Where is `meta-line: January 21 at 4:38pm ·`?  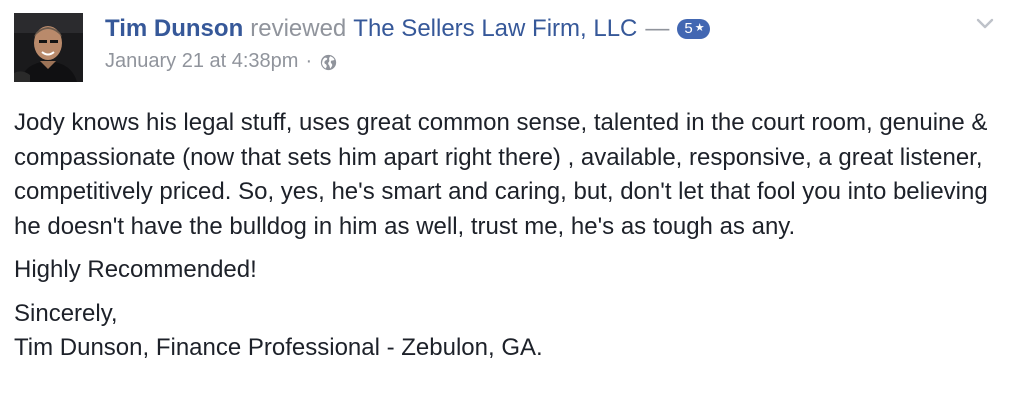
meta-line: January 21 at 4:38pm · is located at coordinates (535, 61).